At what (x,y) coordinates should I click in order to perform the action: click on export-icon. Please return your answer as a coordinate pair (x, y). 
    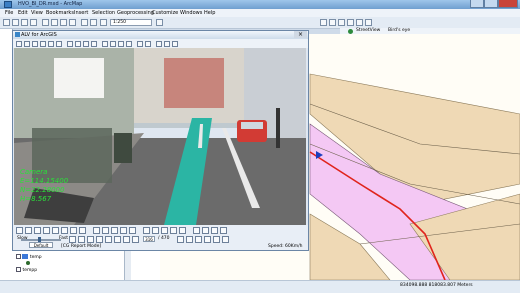
    Looking at the image, I should click on (132, 230).